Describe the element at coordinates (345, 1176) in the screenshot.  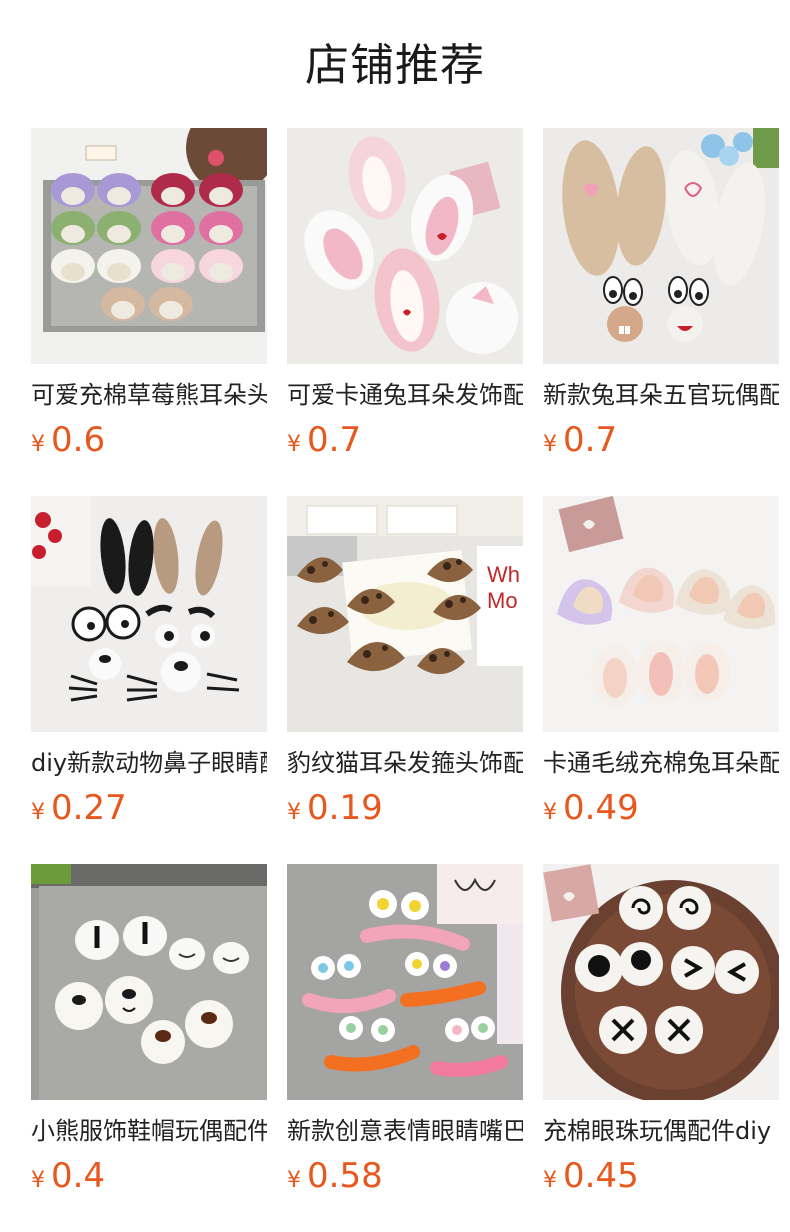
I see `price-amount: 0.58` at that location.